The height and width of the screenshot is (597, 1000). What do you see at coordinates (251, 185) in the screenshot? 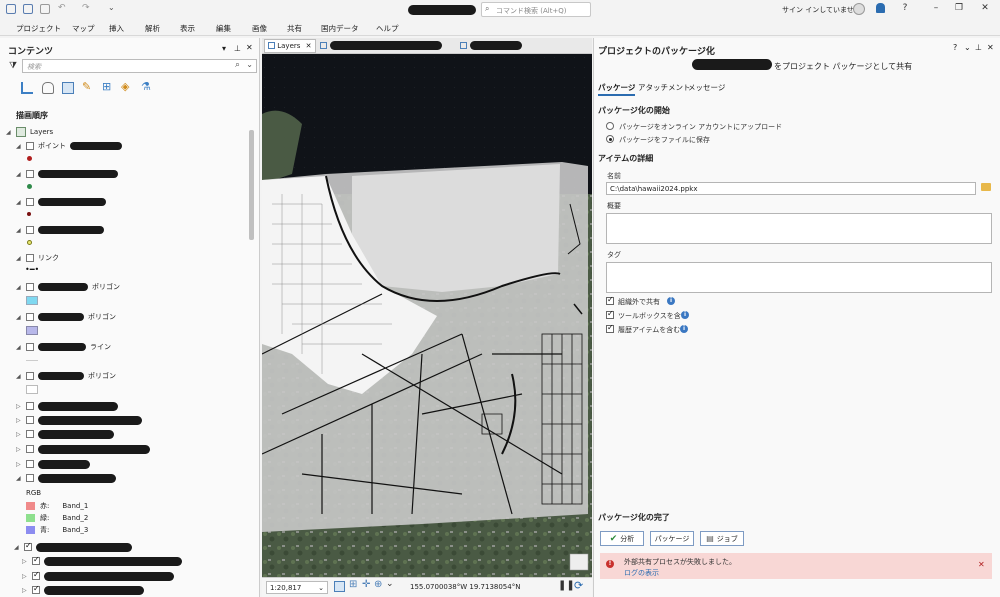
I see `contents-scrollbar` at bounding box center [251, 185].